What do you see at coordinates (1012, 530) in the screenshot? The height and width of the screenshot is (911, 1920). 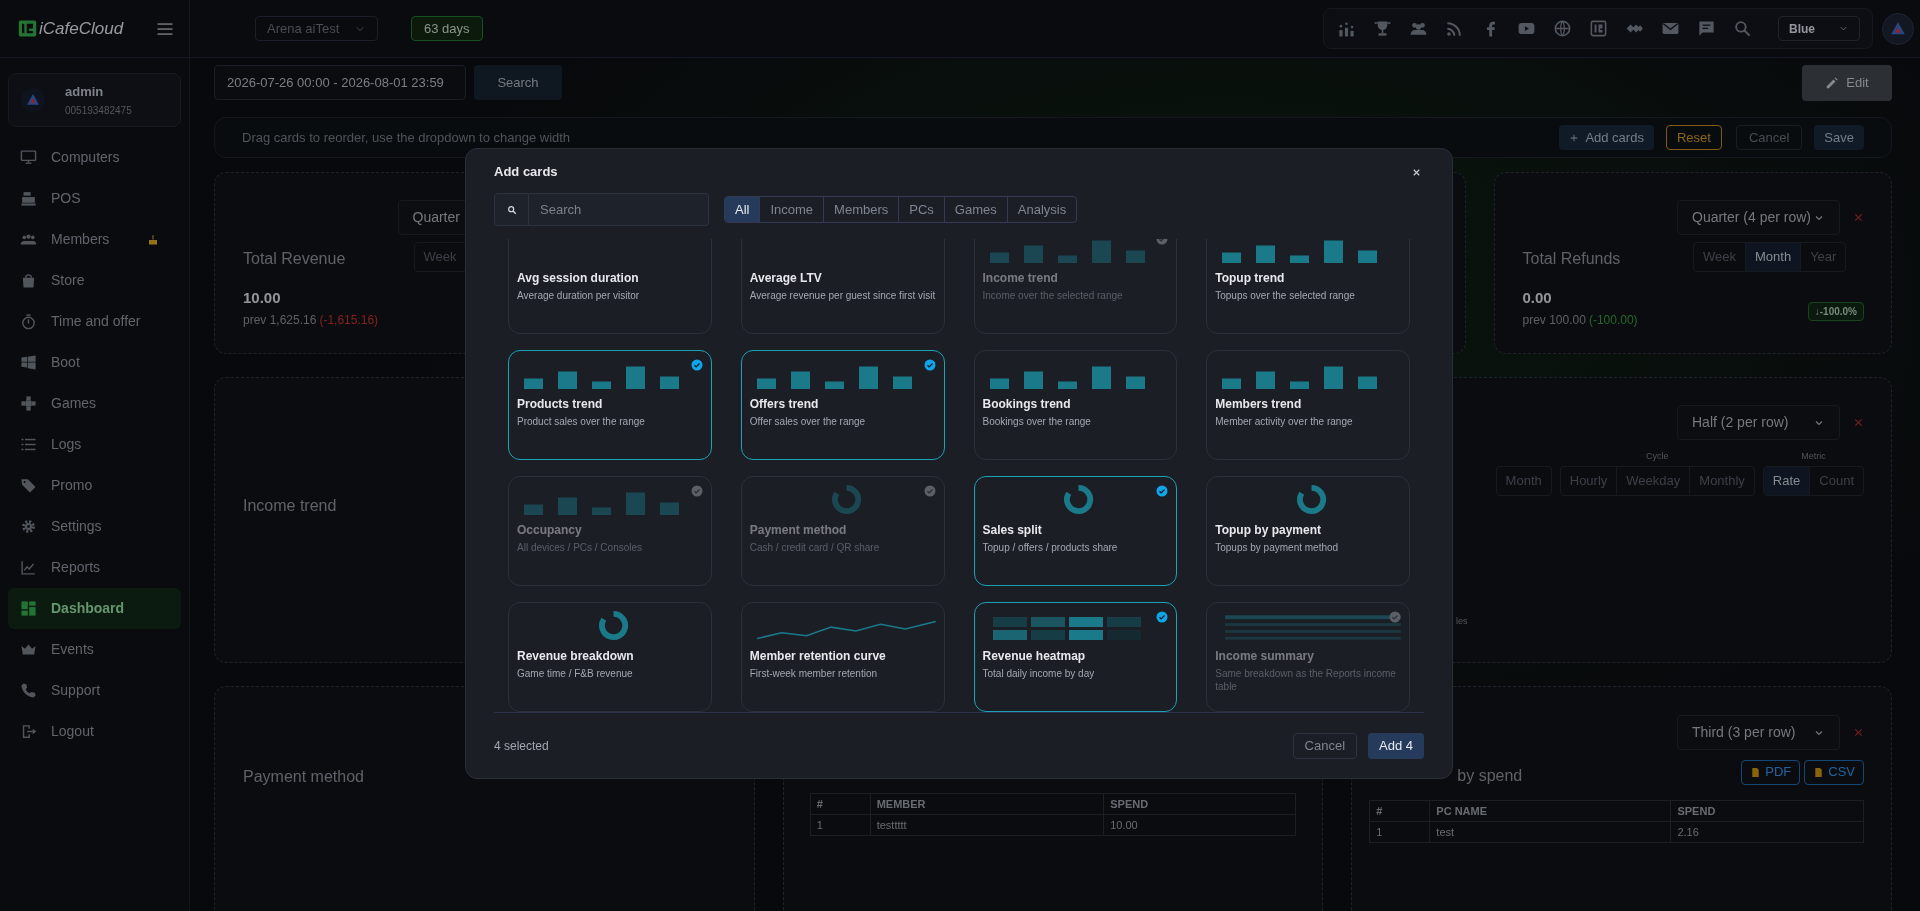 I see `card-option-title: Sales split` at bounding box center [1012, 530].